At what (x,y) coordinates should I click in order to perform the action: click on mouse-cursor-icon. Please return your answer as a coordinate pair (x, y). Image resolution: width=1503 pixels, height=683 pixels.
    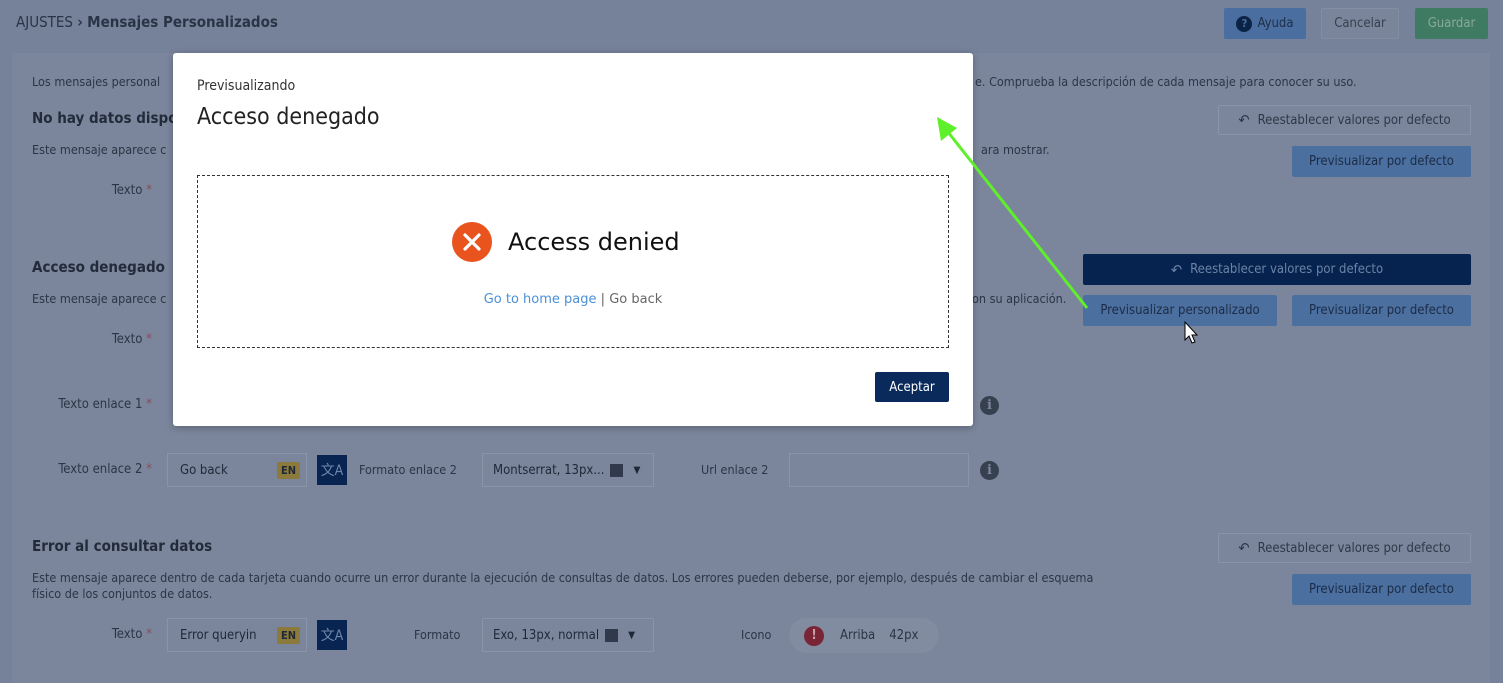
    Looking at the image, I should click on (1191, 332).